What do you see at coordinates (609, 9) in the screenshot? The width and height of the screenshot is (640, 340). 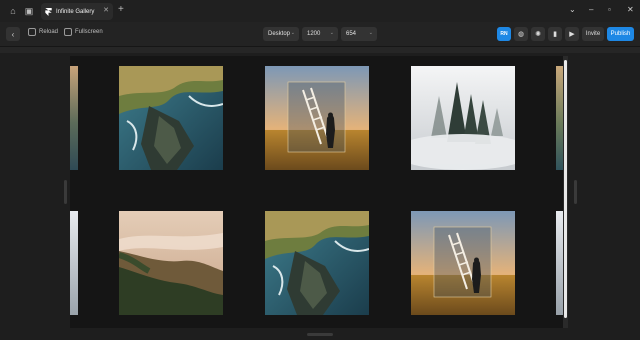 I see `maximize-icon: ▫` at bounding box center [609, 9].